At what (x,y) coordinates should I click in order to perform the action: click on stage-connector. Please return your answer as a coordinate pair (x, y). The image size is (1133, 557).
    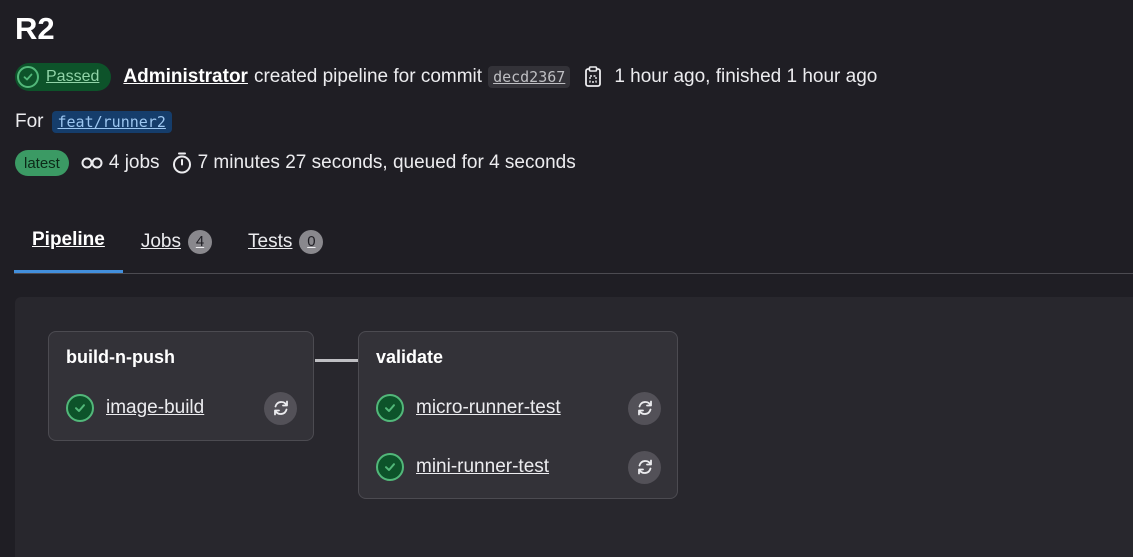
    Looking at the image, I should click on (337, 360).